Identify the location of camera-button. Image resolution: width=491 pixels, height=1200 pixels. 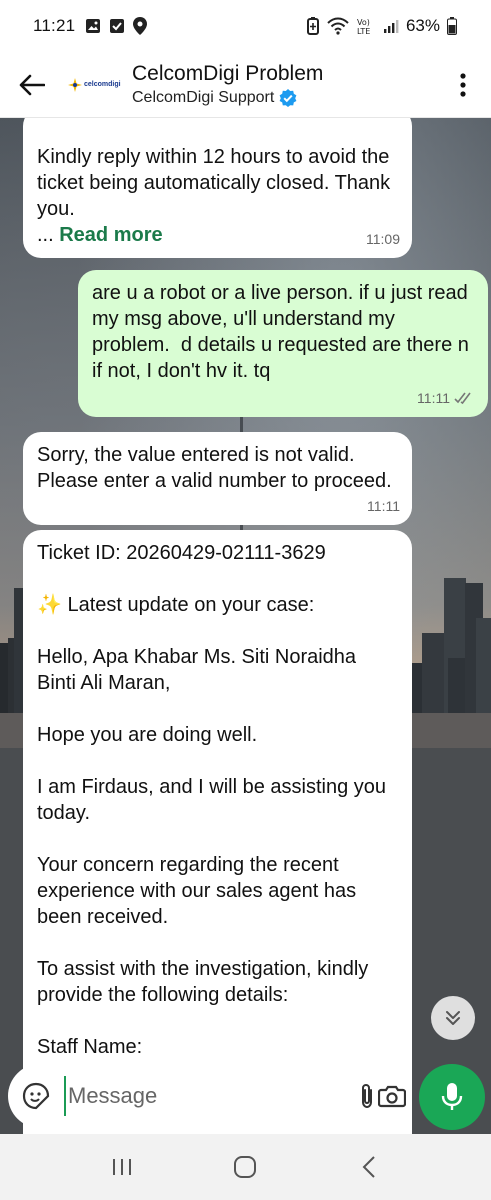
(392, 1096).